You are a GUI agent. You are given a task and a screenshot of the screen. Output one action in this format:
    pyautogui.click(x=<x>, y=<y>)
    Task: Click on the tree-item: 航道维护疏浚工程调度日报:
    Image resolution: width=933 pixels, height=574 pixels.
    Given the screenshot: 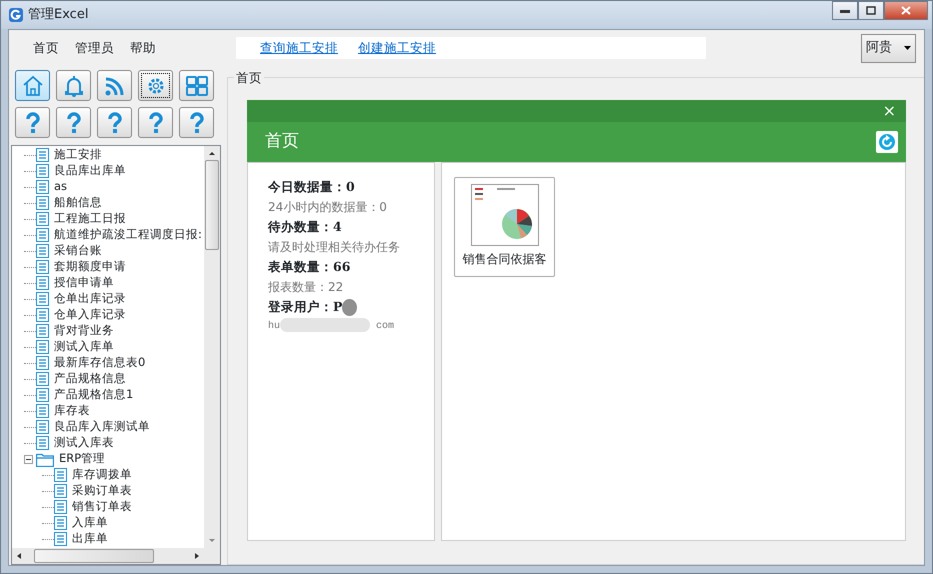 What is the action you would take?
    pyautogui.click(x=108, y=235)
    